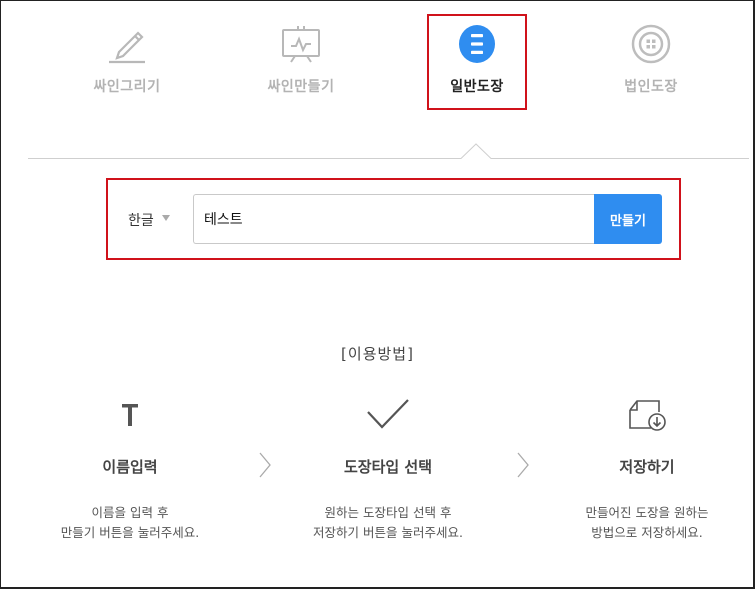 The image size is (755, 589). I want to click on save-file-icon, so click(647, 415).